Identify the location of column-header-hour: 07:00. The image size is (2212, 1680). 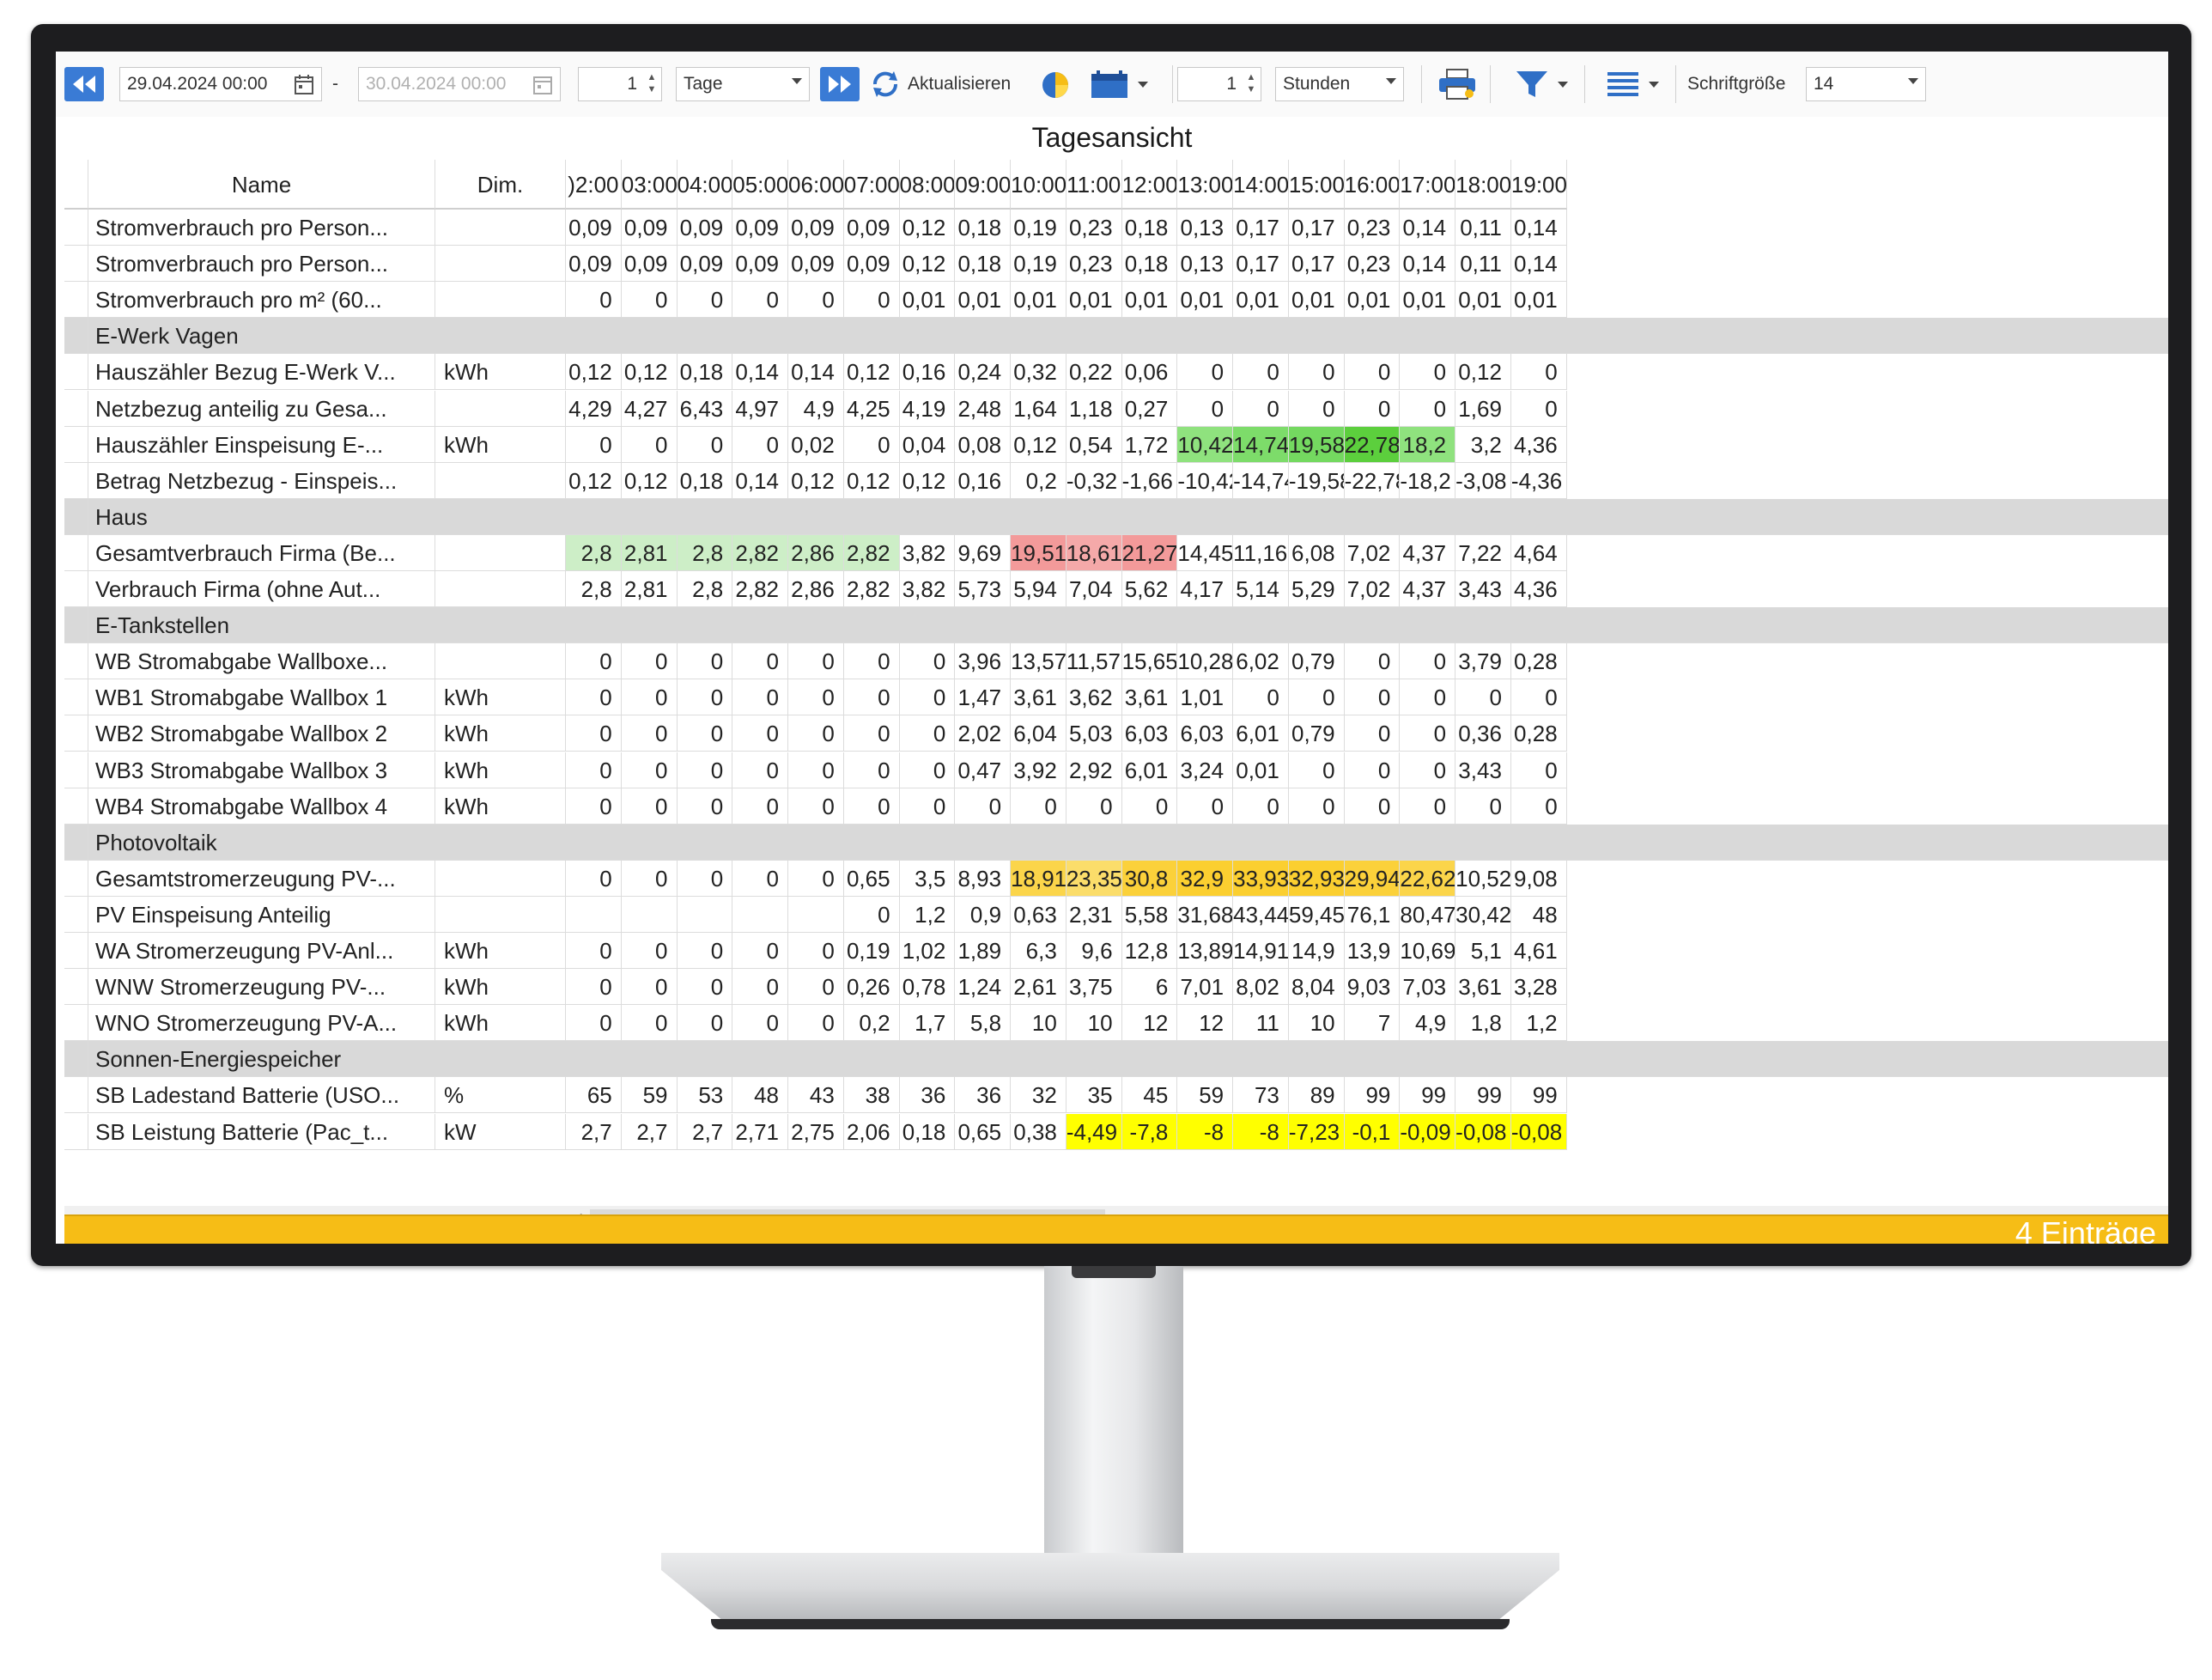
(871, 185).